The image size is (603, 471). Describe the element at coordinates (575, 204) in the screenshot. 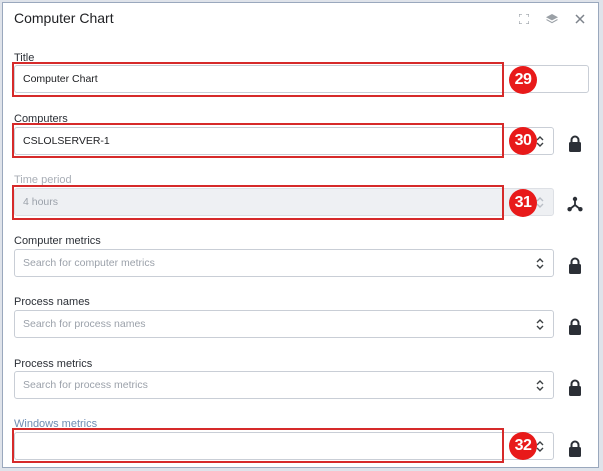

I see `hierarchy-icon` at that location.